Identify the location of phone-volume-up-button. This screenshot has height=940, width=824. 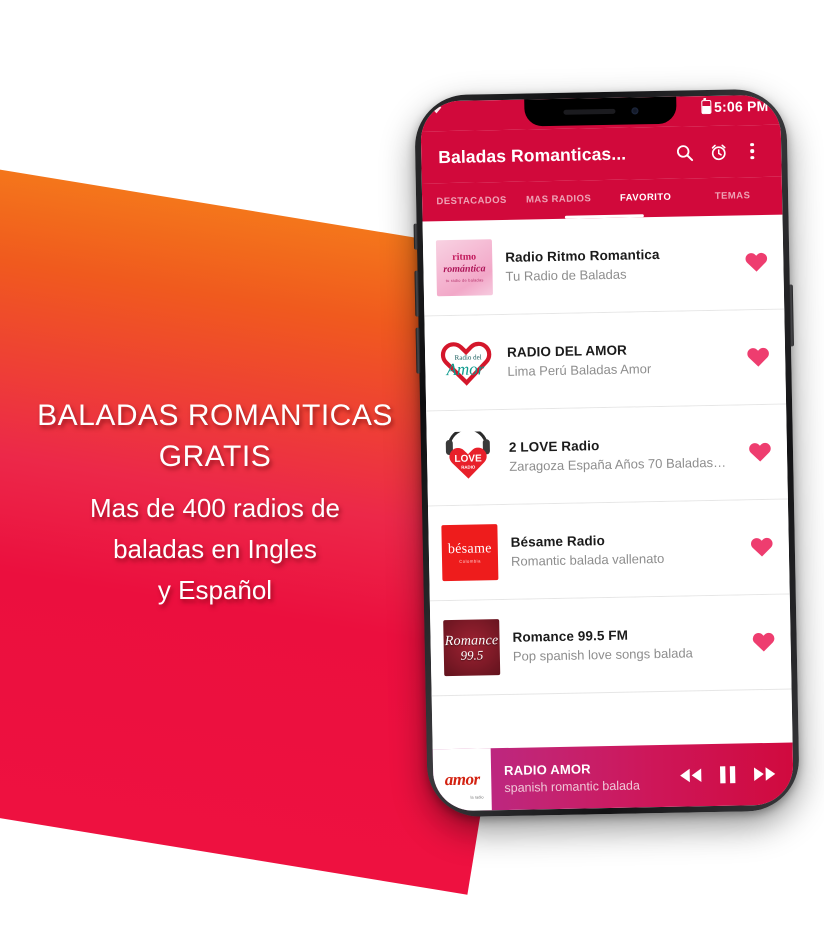
(417, 293).